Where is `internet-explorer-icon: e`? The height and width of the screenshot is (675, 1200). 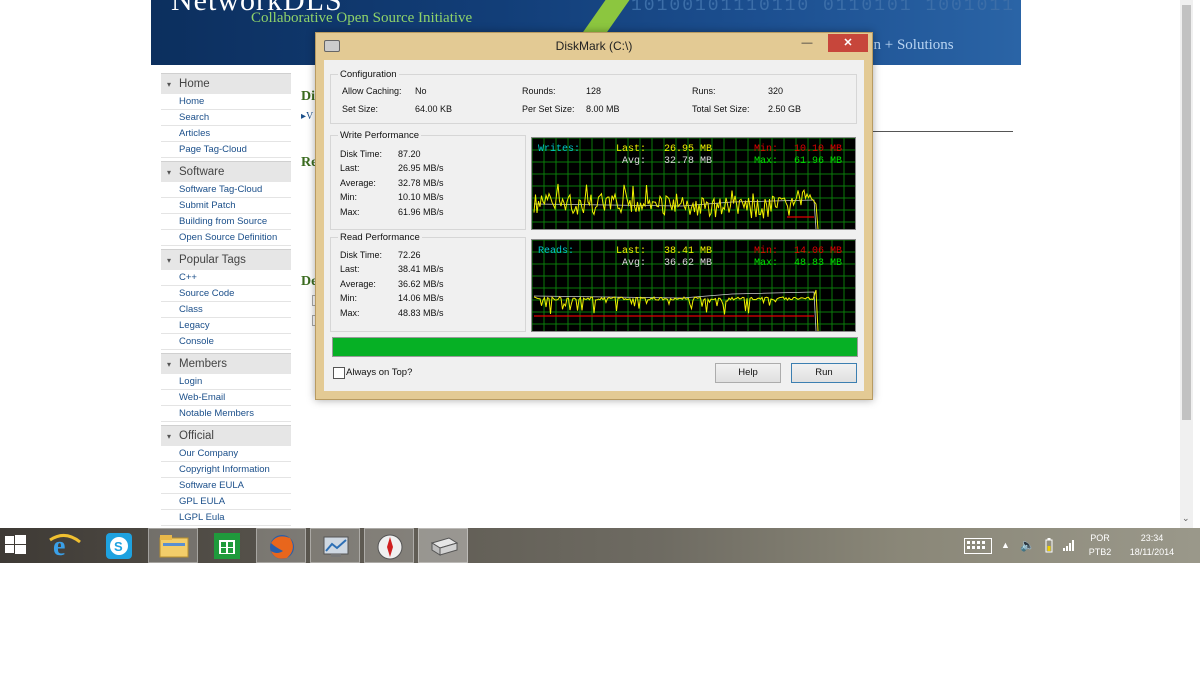
internet-explorer-icon: e is located at coordinates (65, 545).